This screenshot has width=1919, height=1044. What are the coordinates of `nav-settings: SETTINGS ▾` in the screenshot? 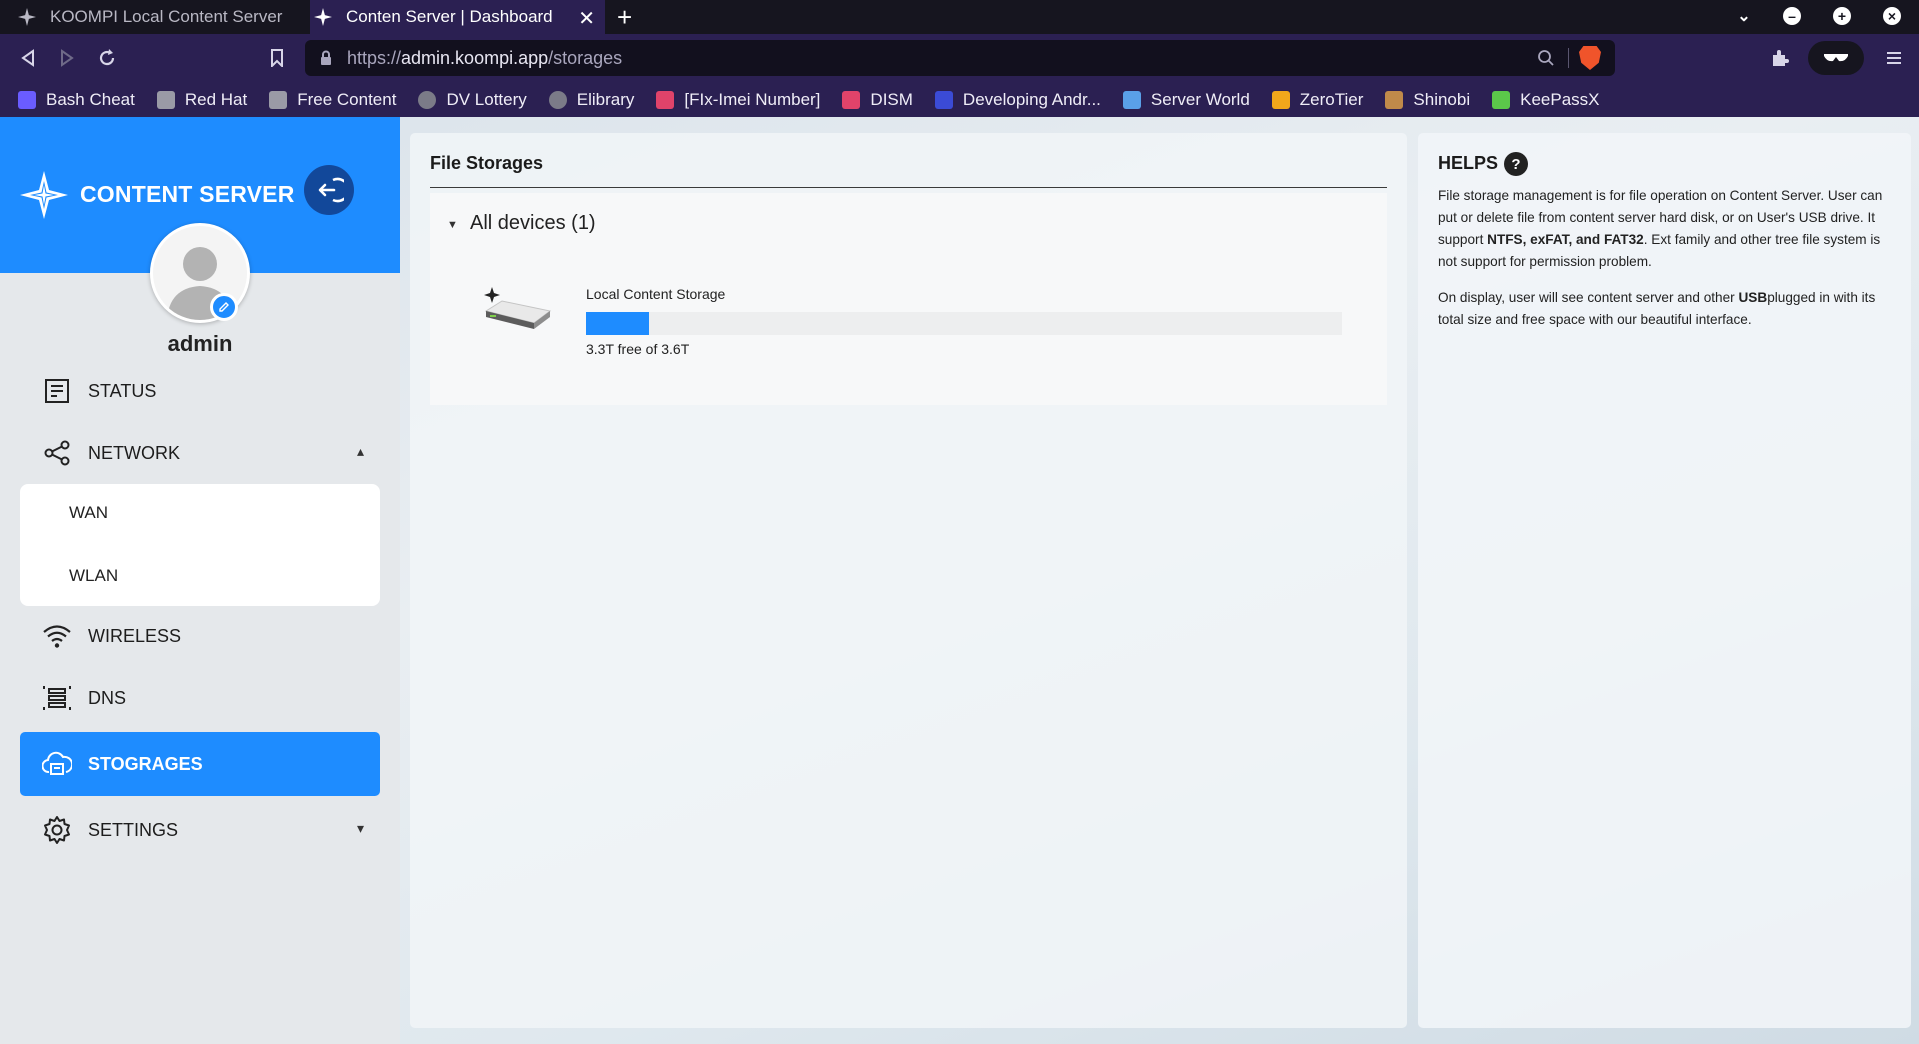 It's located at (200, 830).